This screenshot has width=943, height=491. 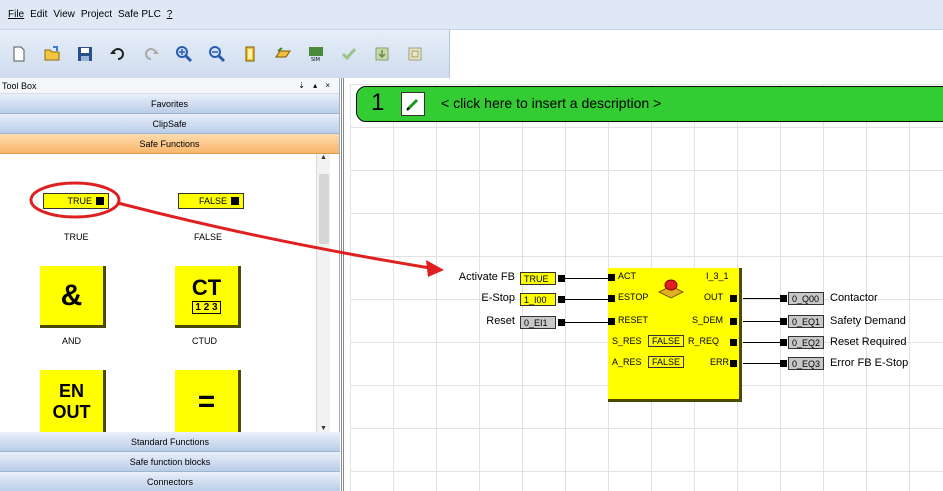 I want to click on ctud-symbol: CT, so click(x=206, y=287).